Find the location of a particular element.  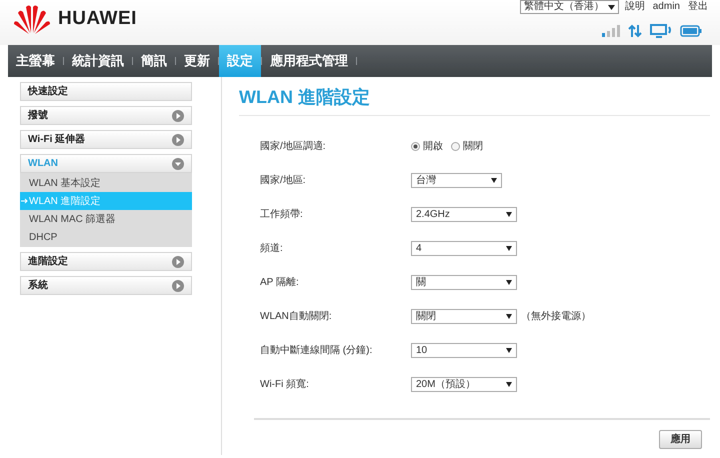

field-label: 工作頻帶: is located at coordinates (282, 215).